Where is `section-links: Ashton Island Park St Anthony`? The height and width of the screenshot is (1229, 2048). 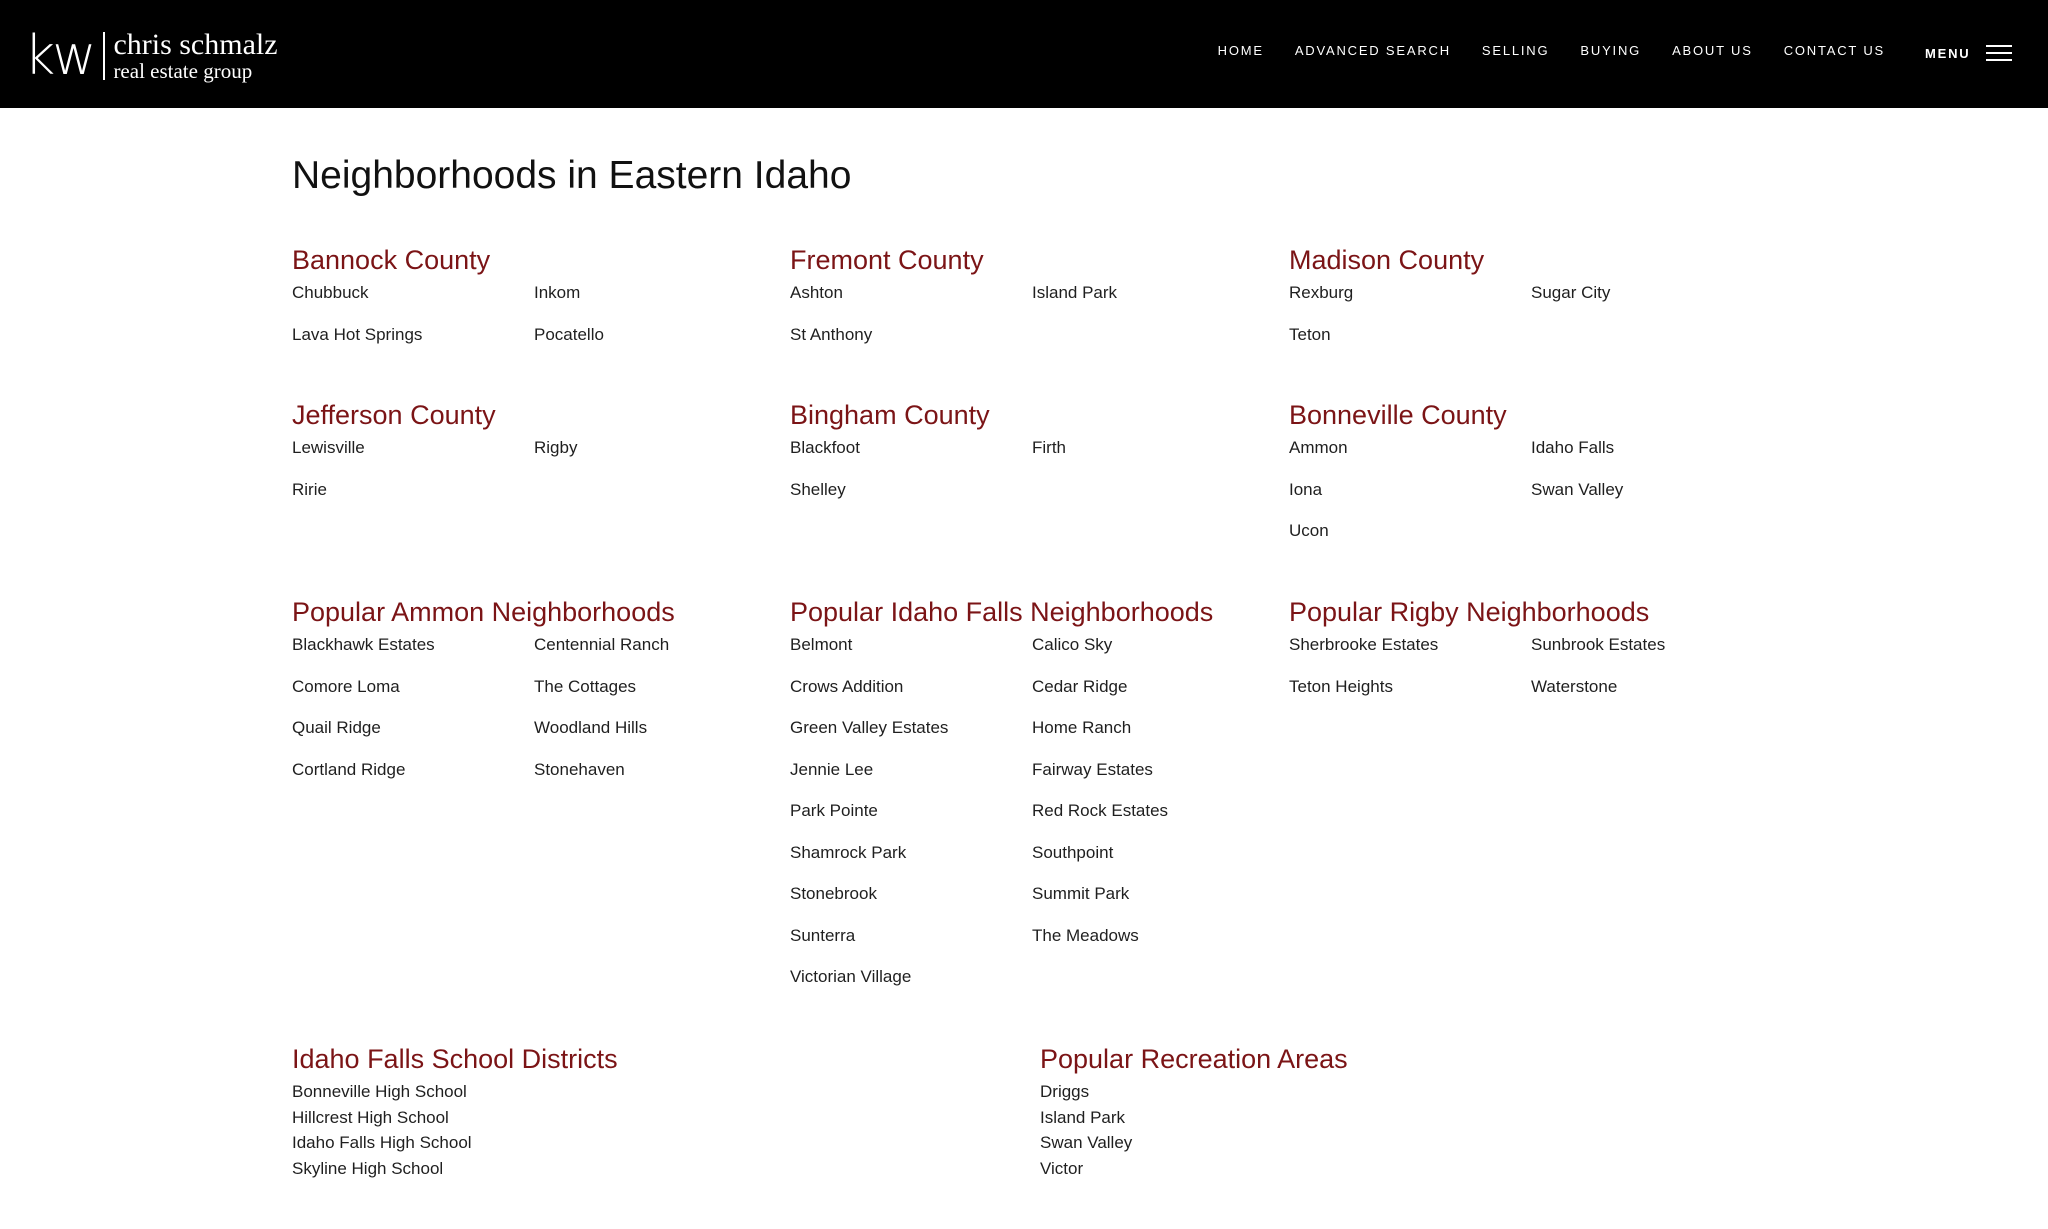
section-links: Ashton Island Park St Anthony is located at coordinates (1030, 323).